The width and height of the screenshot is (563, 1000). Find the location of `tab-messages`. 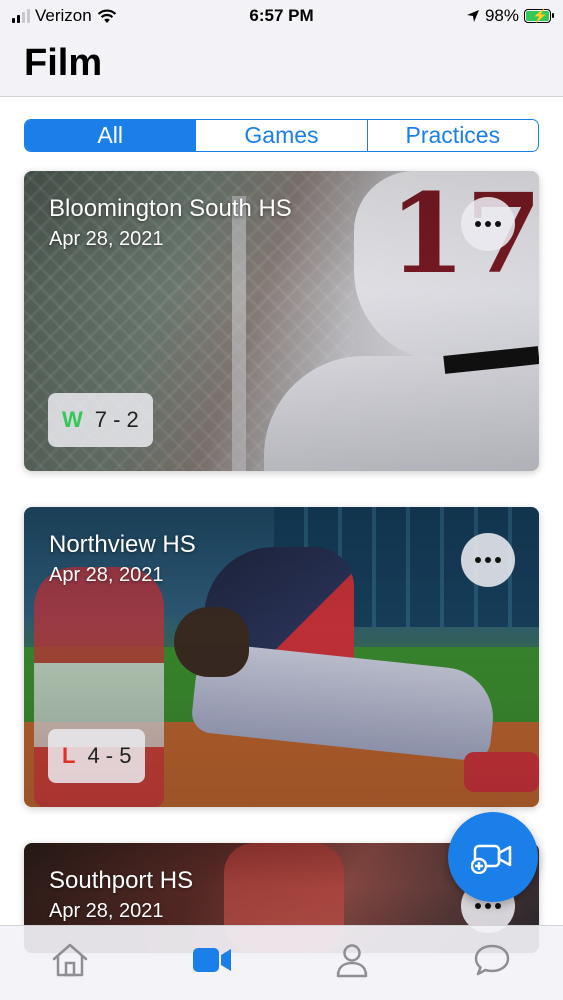

tab-messages is located at coordinates (492, 960).